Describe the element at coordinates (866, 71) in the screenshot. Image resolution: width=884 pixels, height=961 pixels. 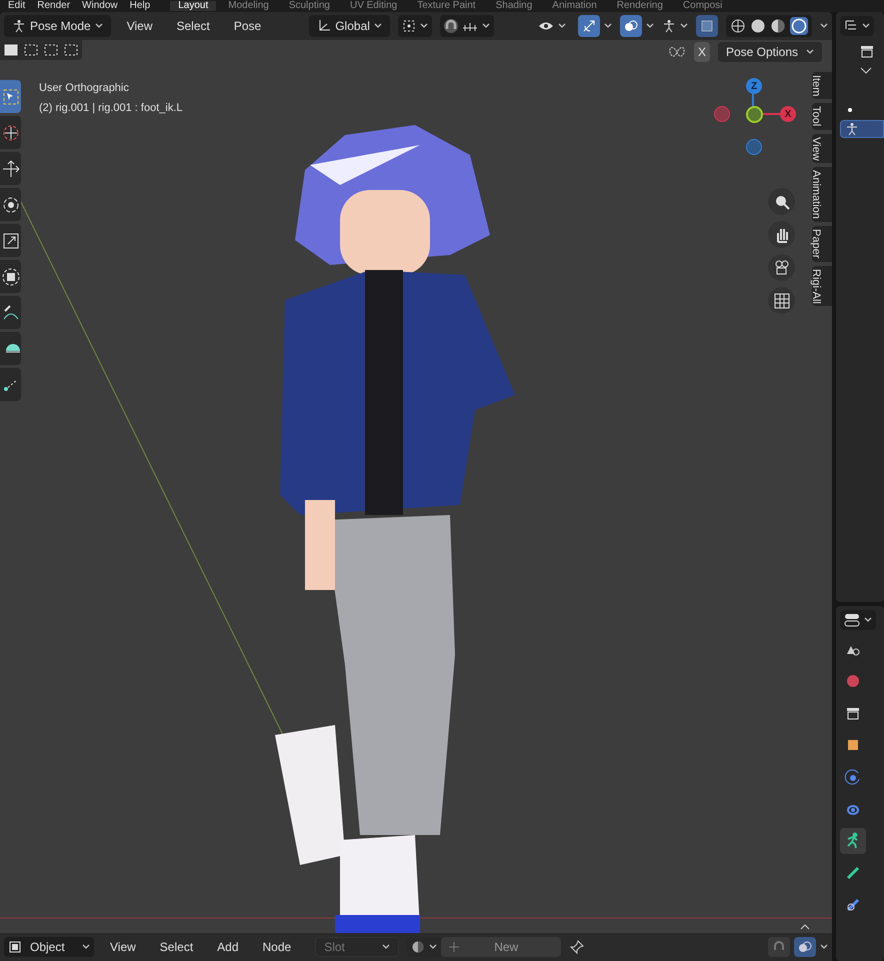
I see `expand-caret-icon` at that location.